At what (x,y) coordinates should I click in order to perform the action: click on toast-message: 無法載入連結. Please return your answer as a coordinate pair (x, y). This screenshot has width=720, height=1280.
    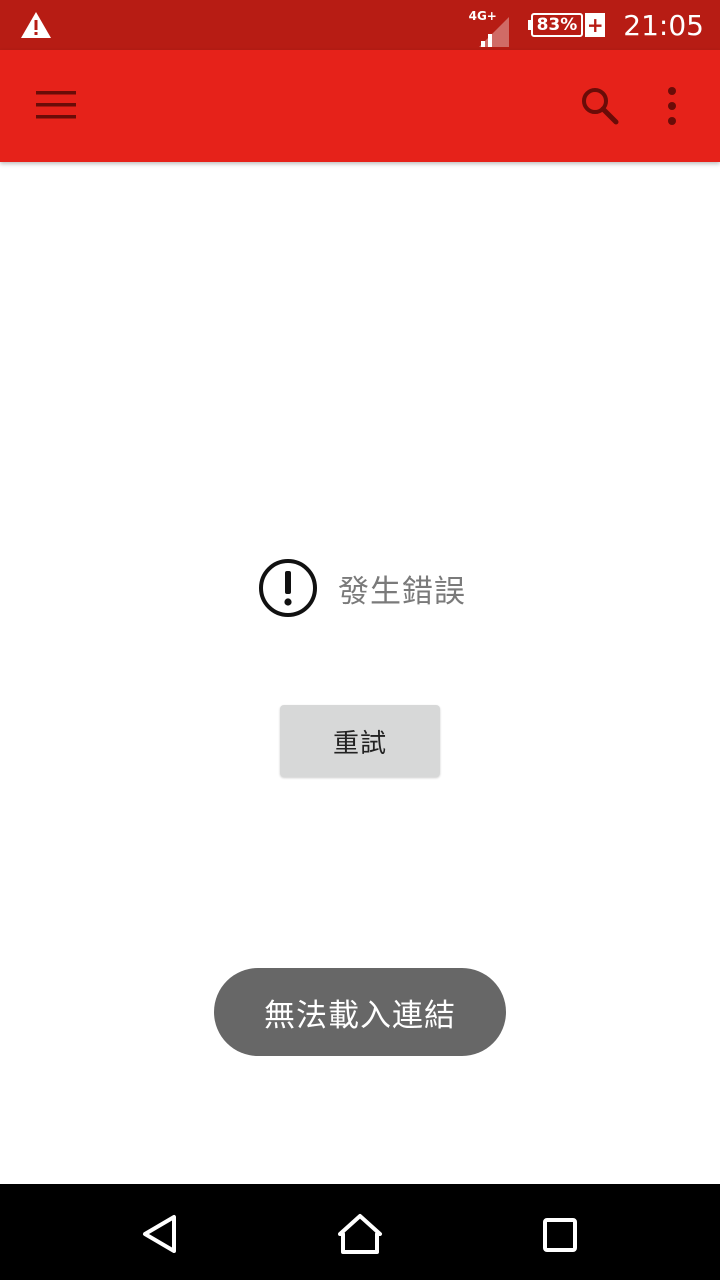
    Looking at the image, I should click on (360, 1012).